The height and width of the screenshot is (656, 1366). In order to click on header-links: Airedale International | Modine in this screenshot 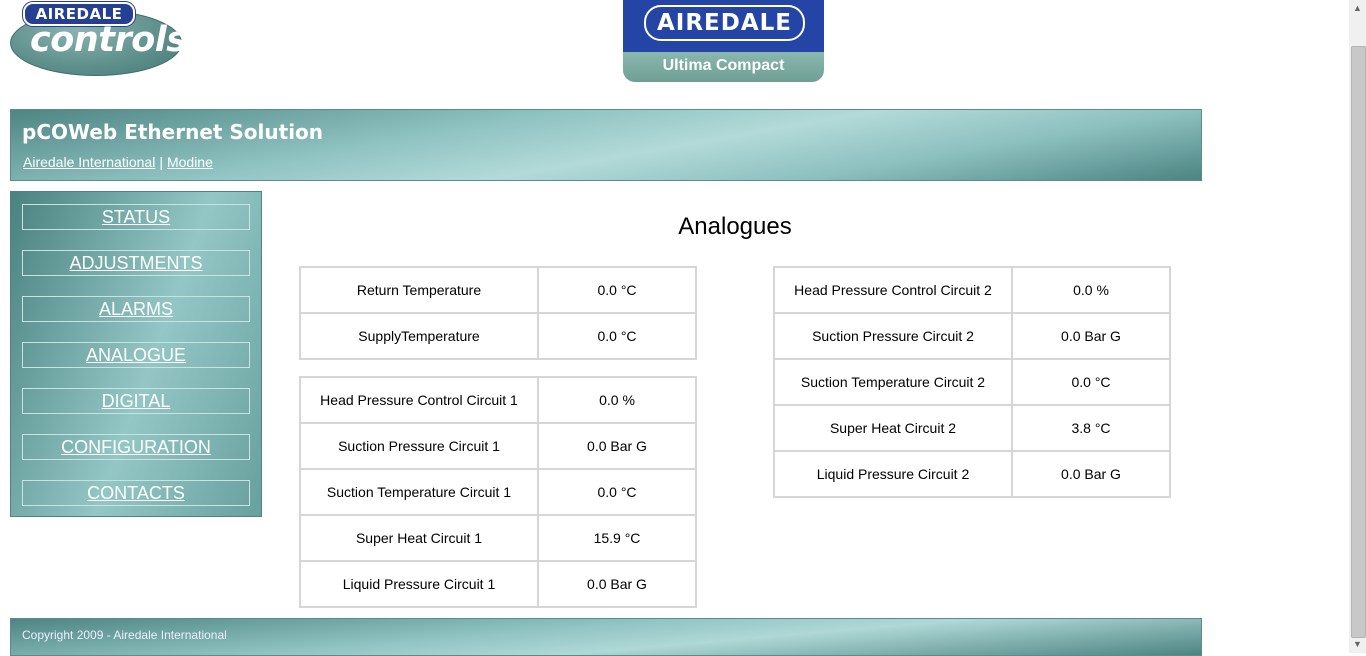, I will do `click(118, 162)`.